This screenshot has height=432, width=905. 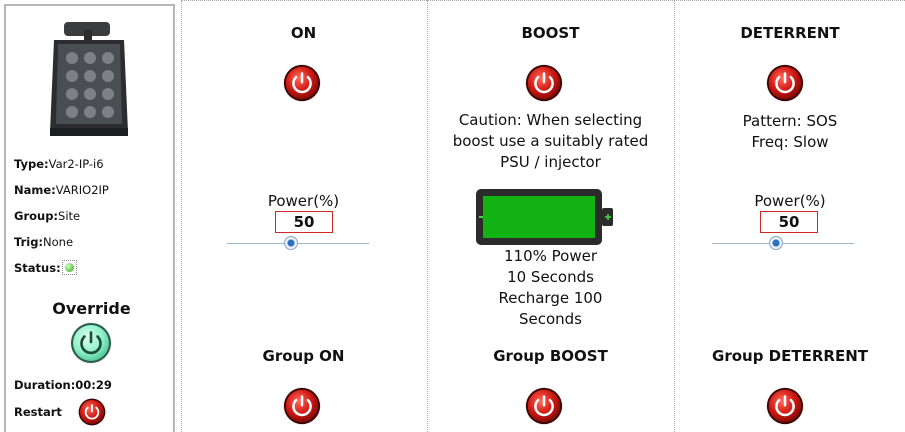 I want to click on trig-label: Trig:, so click(x=29, y=242).